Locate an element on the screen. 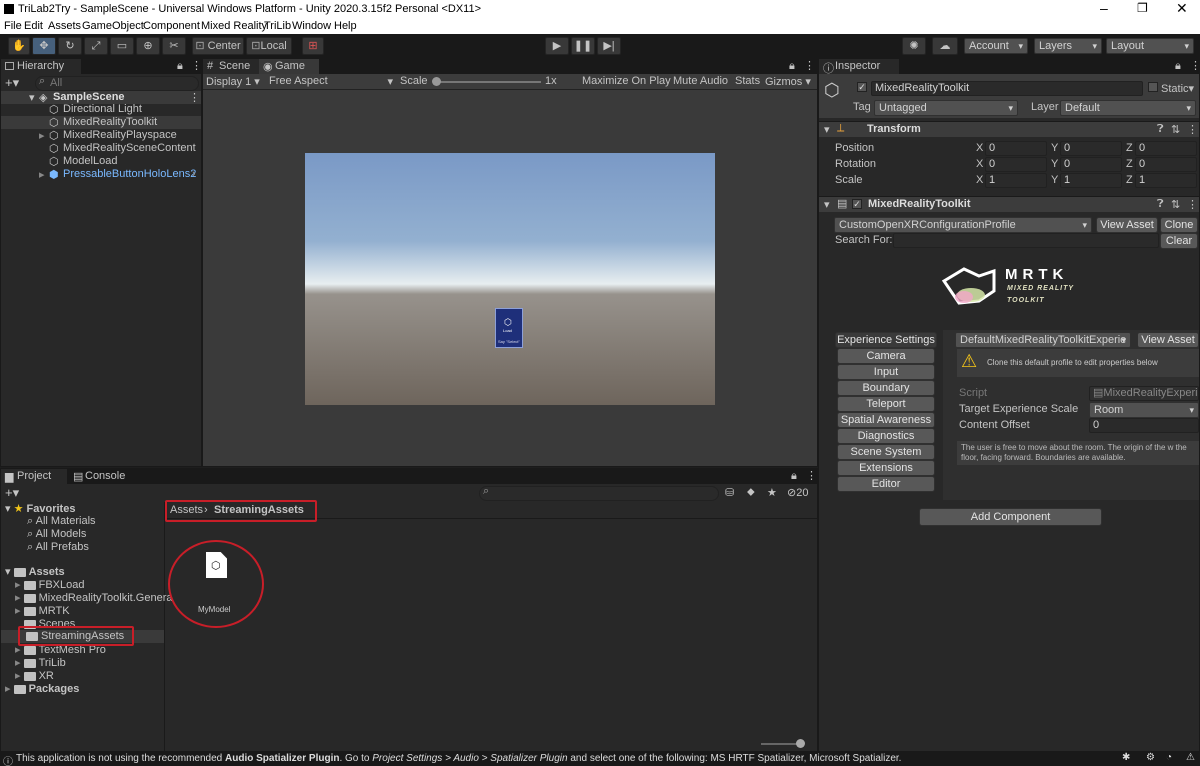 This screenshot has height=766, width=1200. section-experience-settings: Experience Settings is located at coordinates (886, 340).